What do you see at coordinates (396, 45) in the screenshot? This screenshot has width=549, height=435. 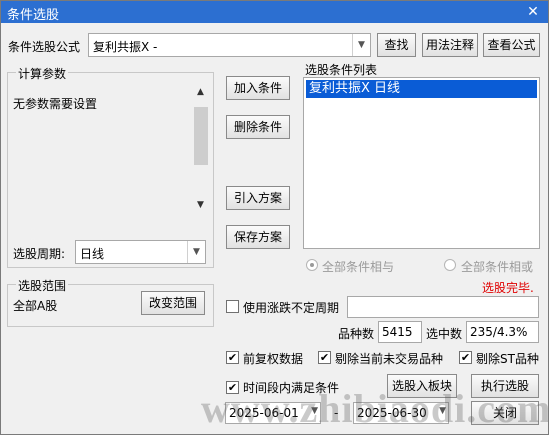 I see `find-button: 查找` at bounding box center [396, 45].